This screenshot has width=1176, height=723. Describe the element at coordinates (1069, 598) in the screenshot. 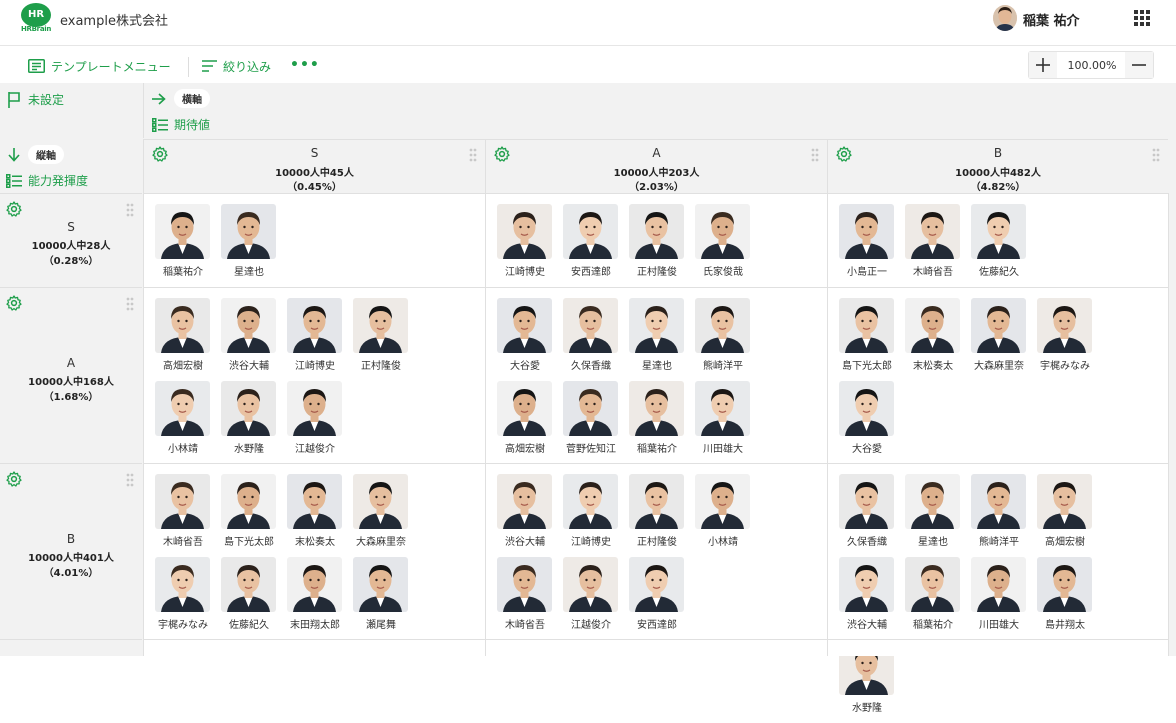

I see `employee-card: 島井翔太` at that location.